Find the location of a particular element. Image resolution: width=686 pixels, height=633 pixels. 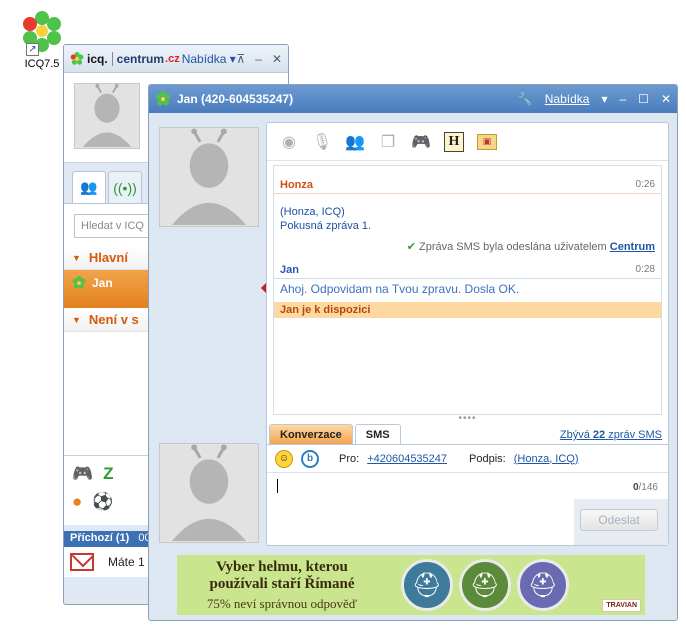

online-status-icon is located at coordinates (79, 282).